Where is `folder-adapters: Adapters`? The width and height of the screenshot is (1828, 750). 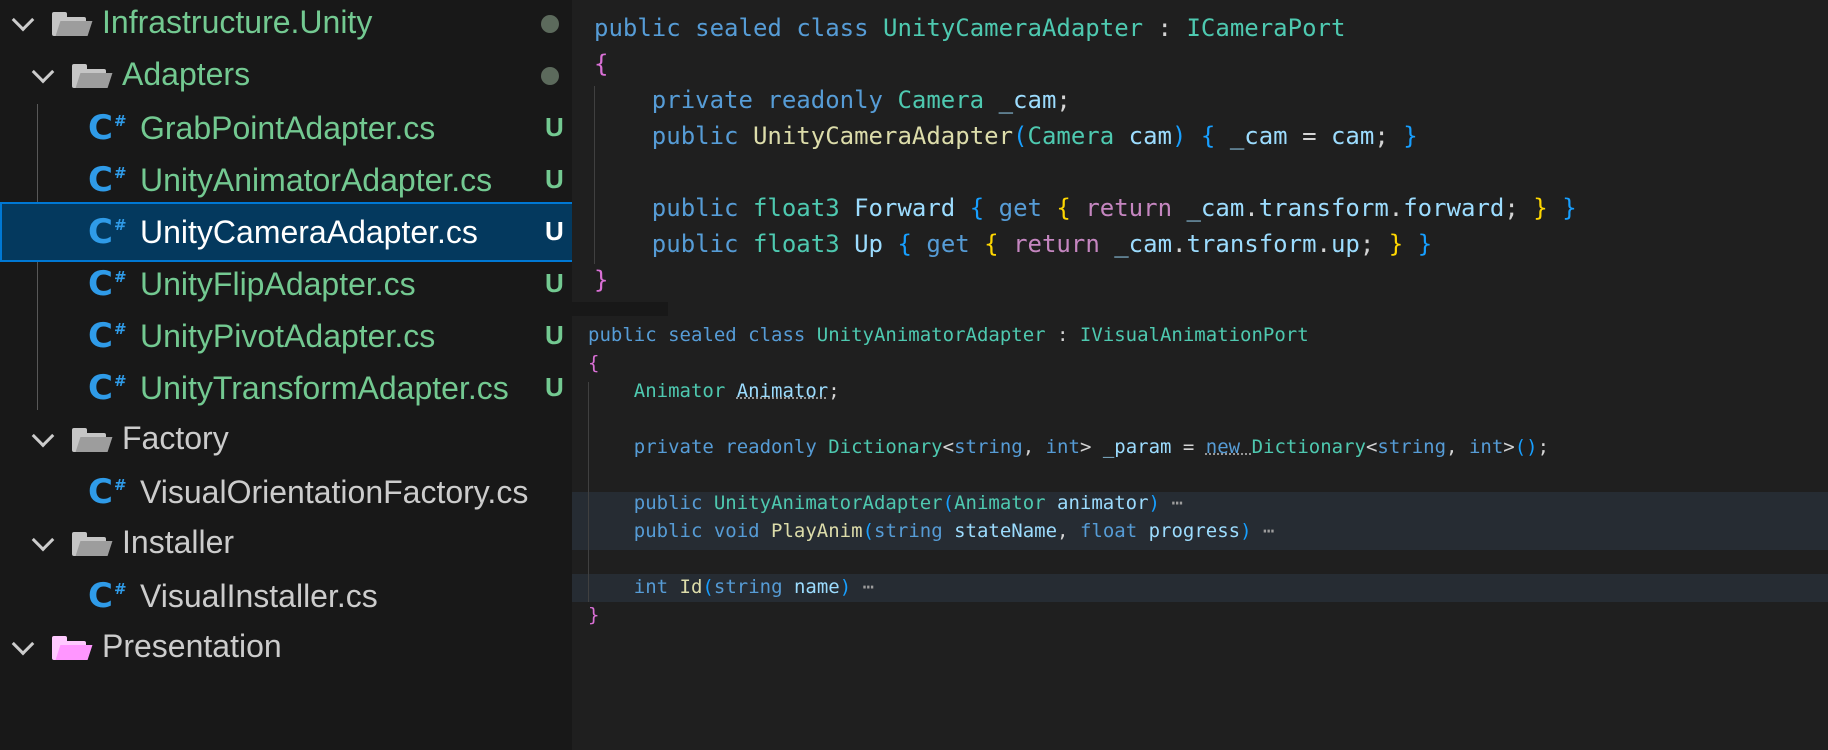 folder-adapters: Adapters is located at coordinates (334, 76).